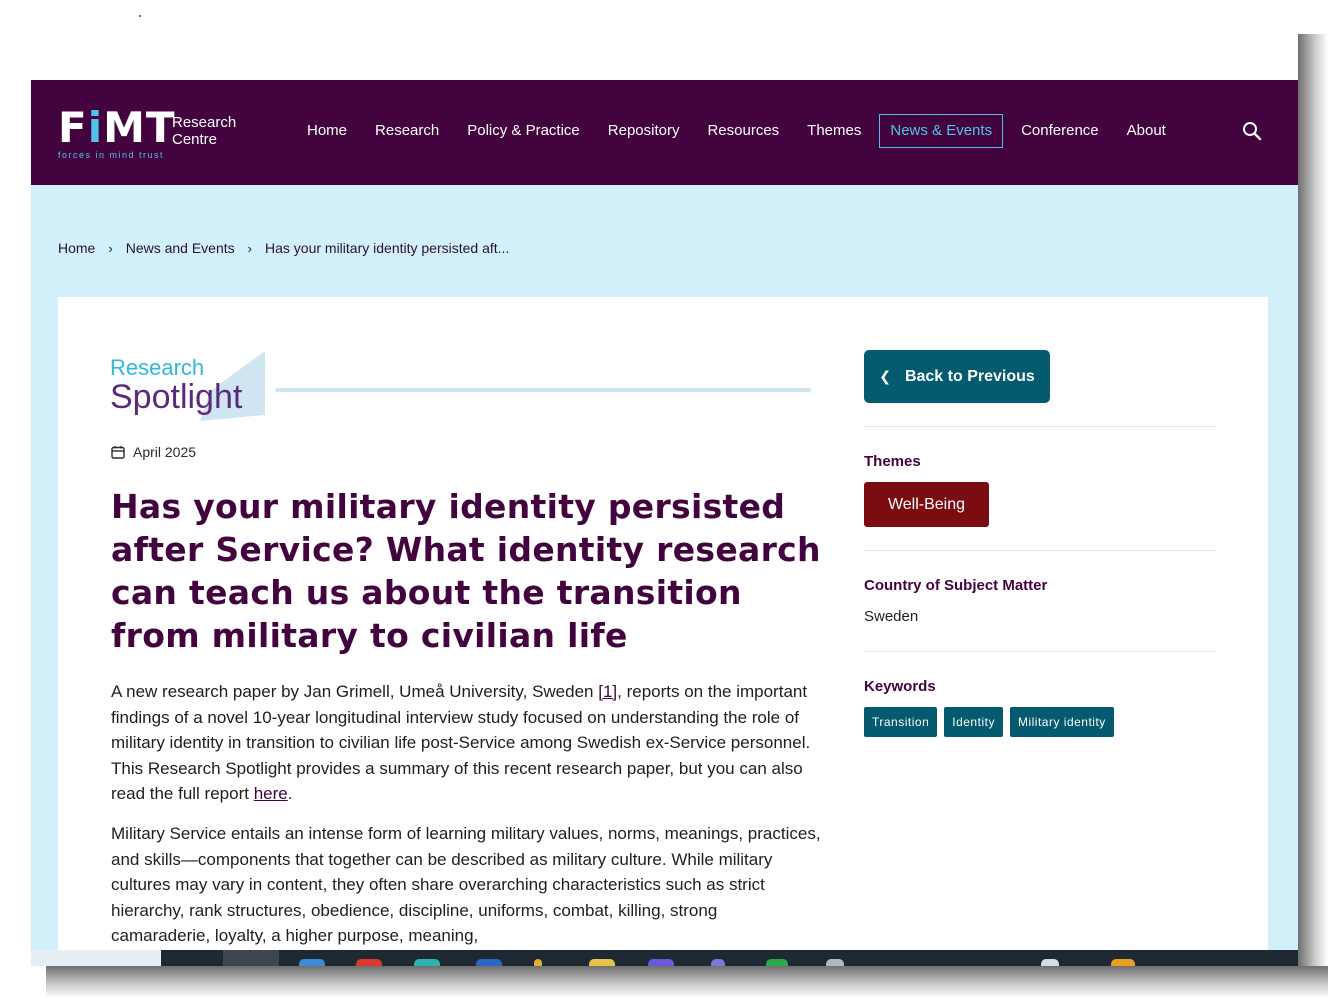 The height and width of the screenshot is (1006, 1341). Describe the element at coordinates (1146, 131) in the screenshot. I see `nav-about: About` at that location.